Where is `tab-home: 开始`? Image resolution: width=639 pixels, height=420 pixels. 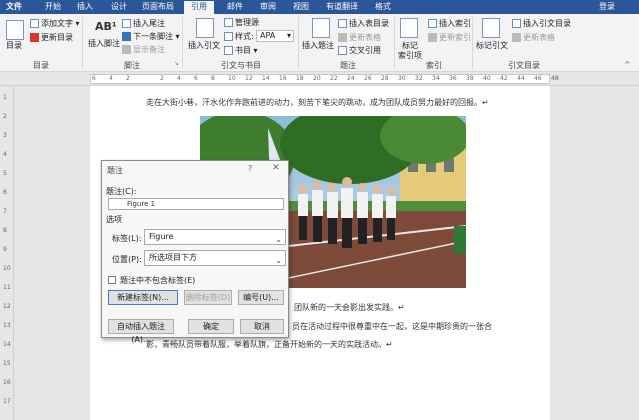 tab-home: 开始 is located at coordinates (53, 7).